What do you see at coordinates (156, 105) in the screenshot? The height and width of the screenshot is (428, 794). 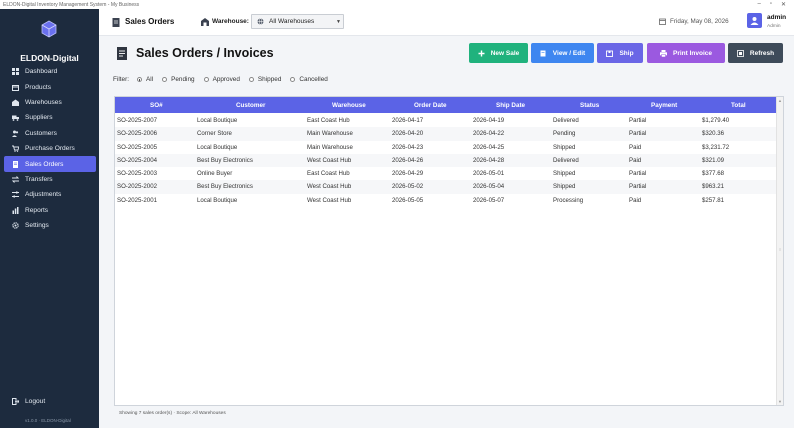 I see `column-header-so: SO#` at bounding box center [156, 105].